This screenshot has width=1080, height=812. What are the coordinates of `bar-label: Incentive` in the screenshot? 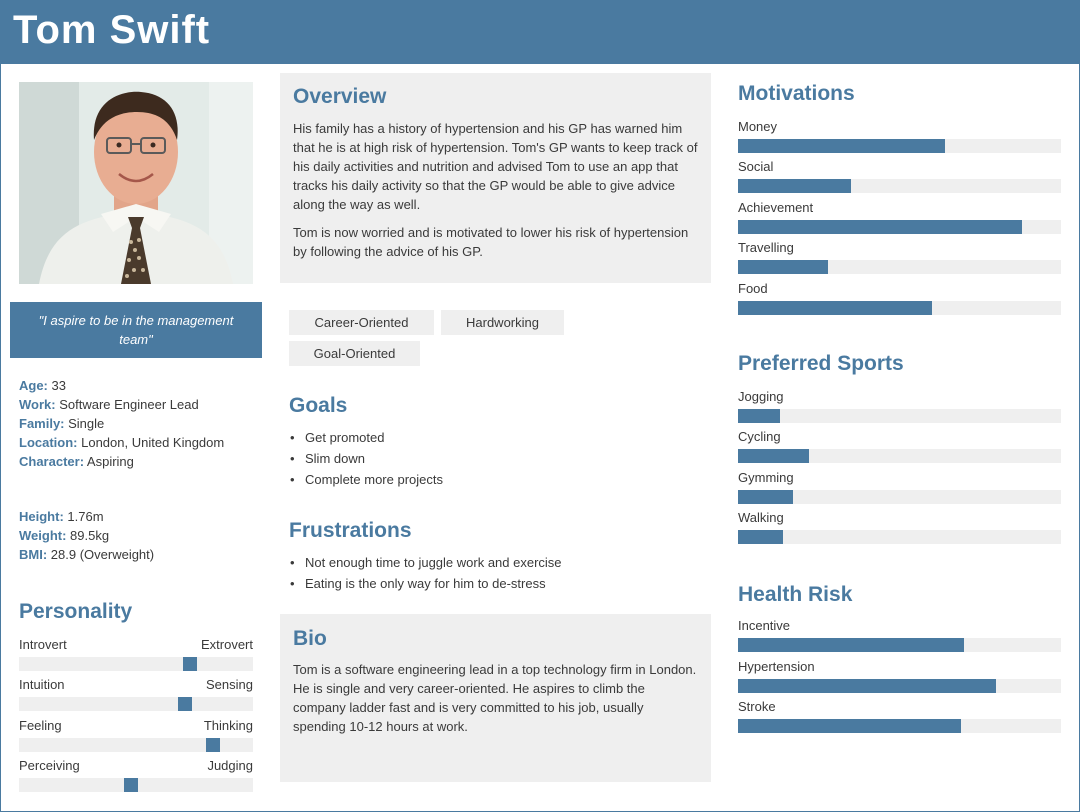 It's located at (764, 625).